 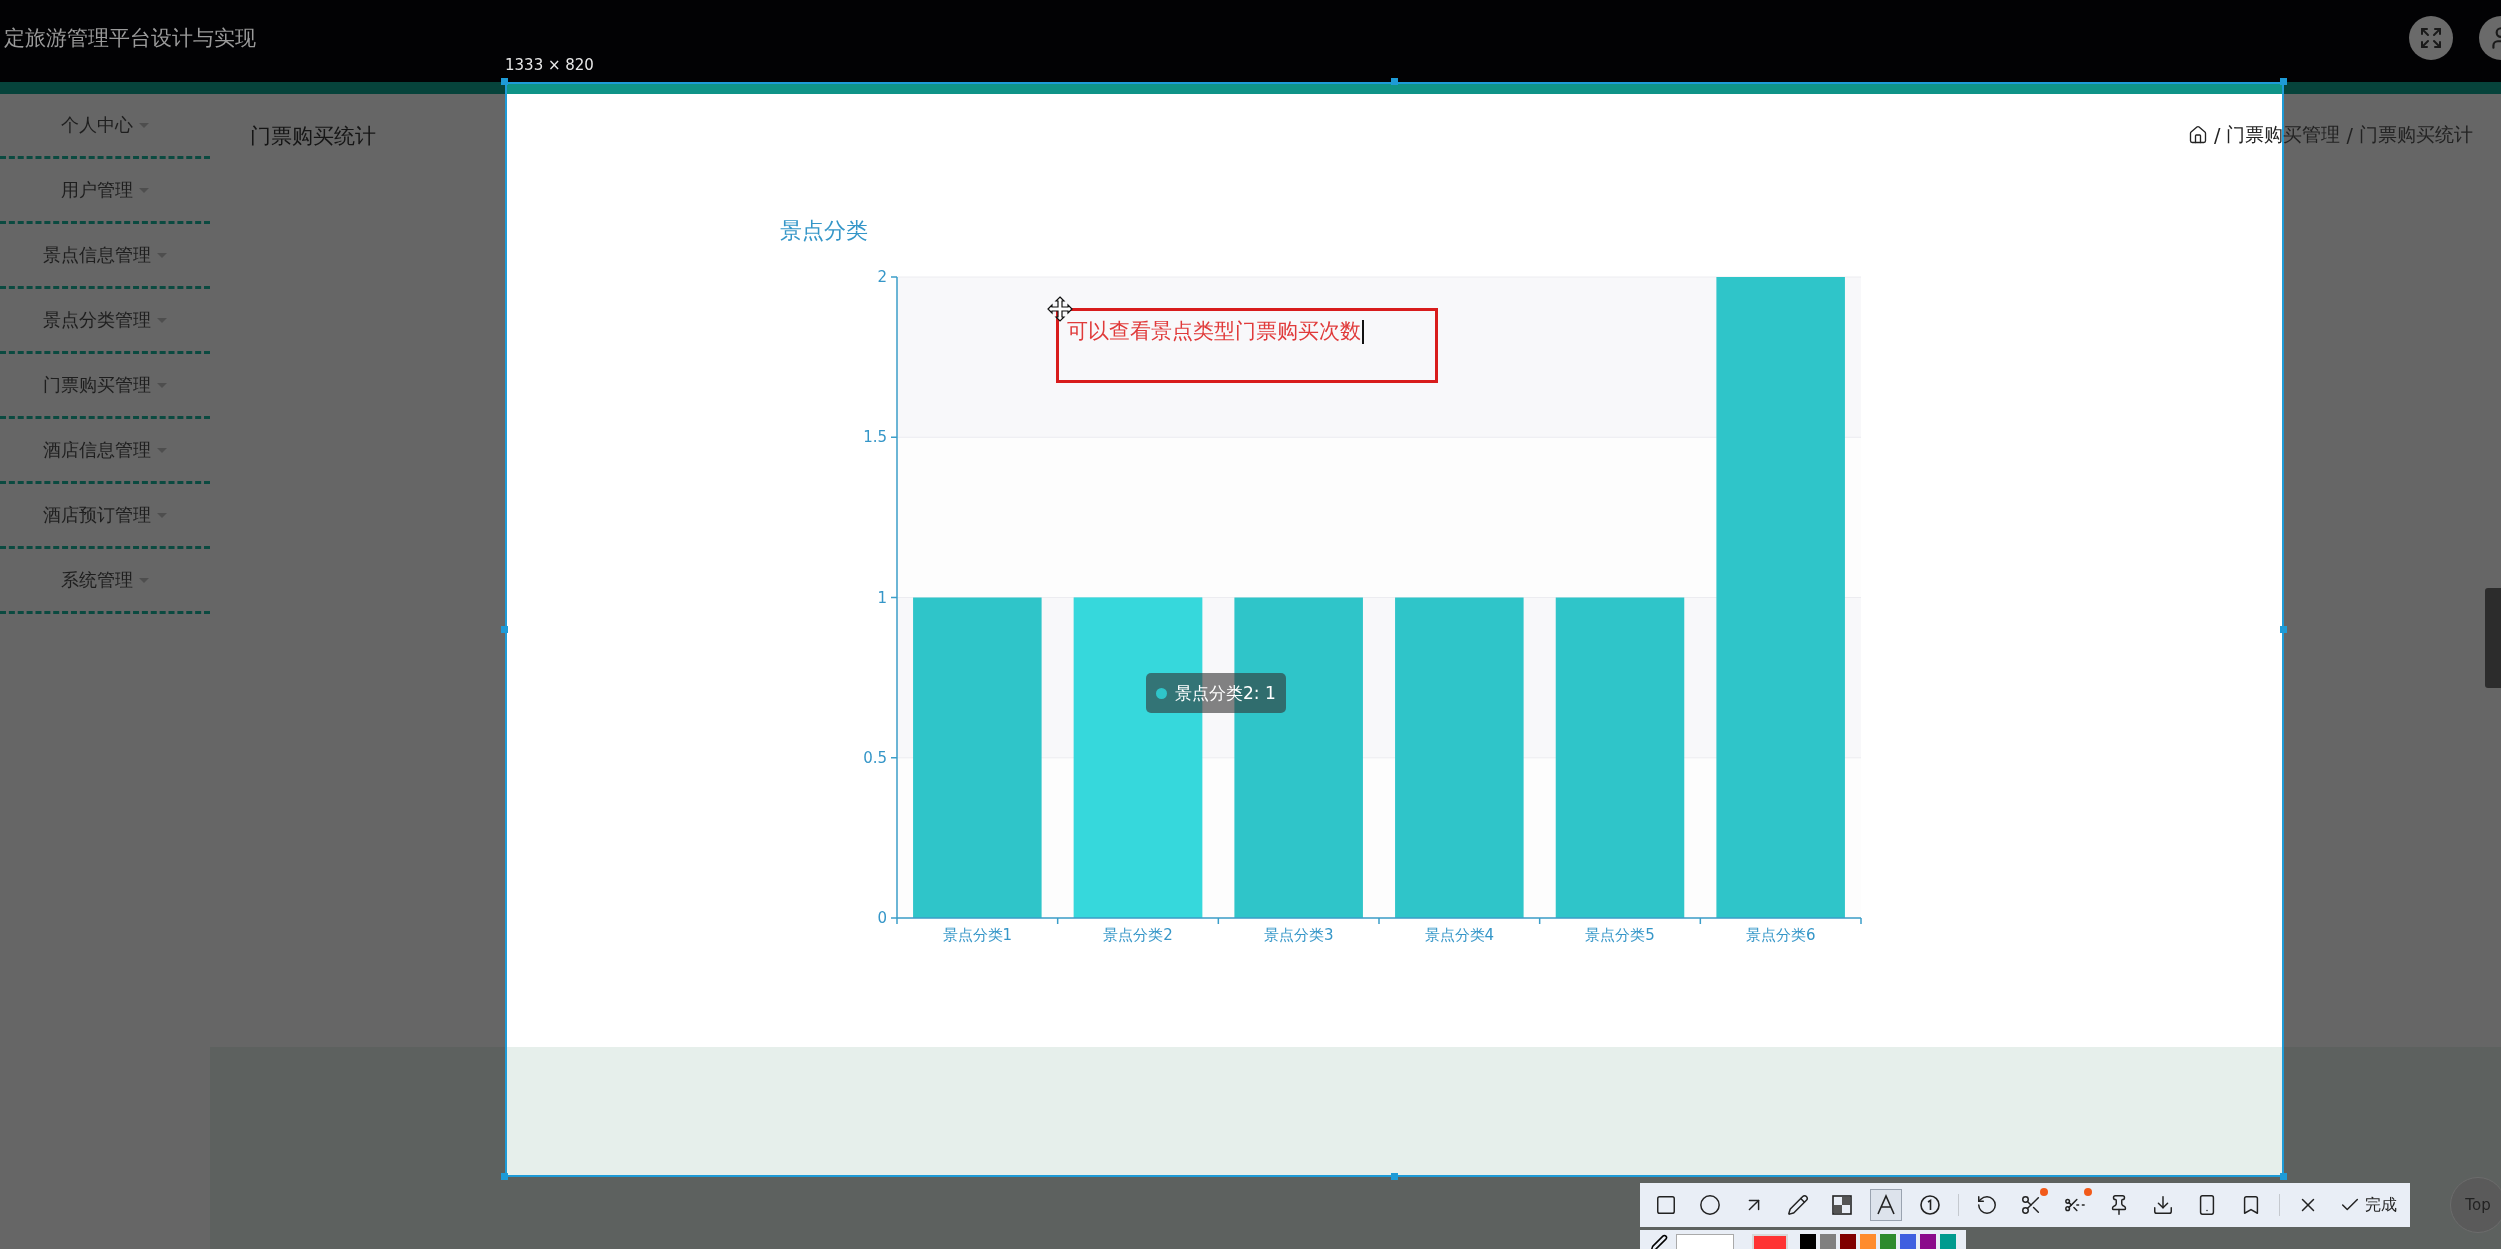 What do you see at coordinates (1247, 345) in the screenshot?
I see `annotation-text: 可以查看景点类型门票购买次数` at bounding box center [1247, 345].